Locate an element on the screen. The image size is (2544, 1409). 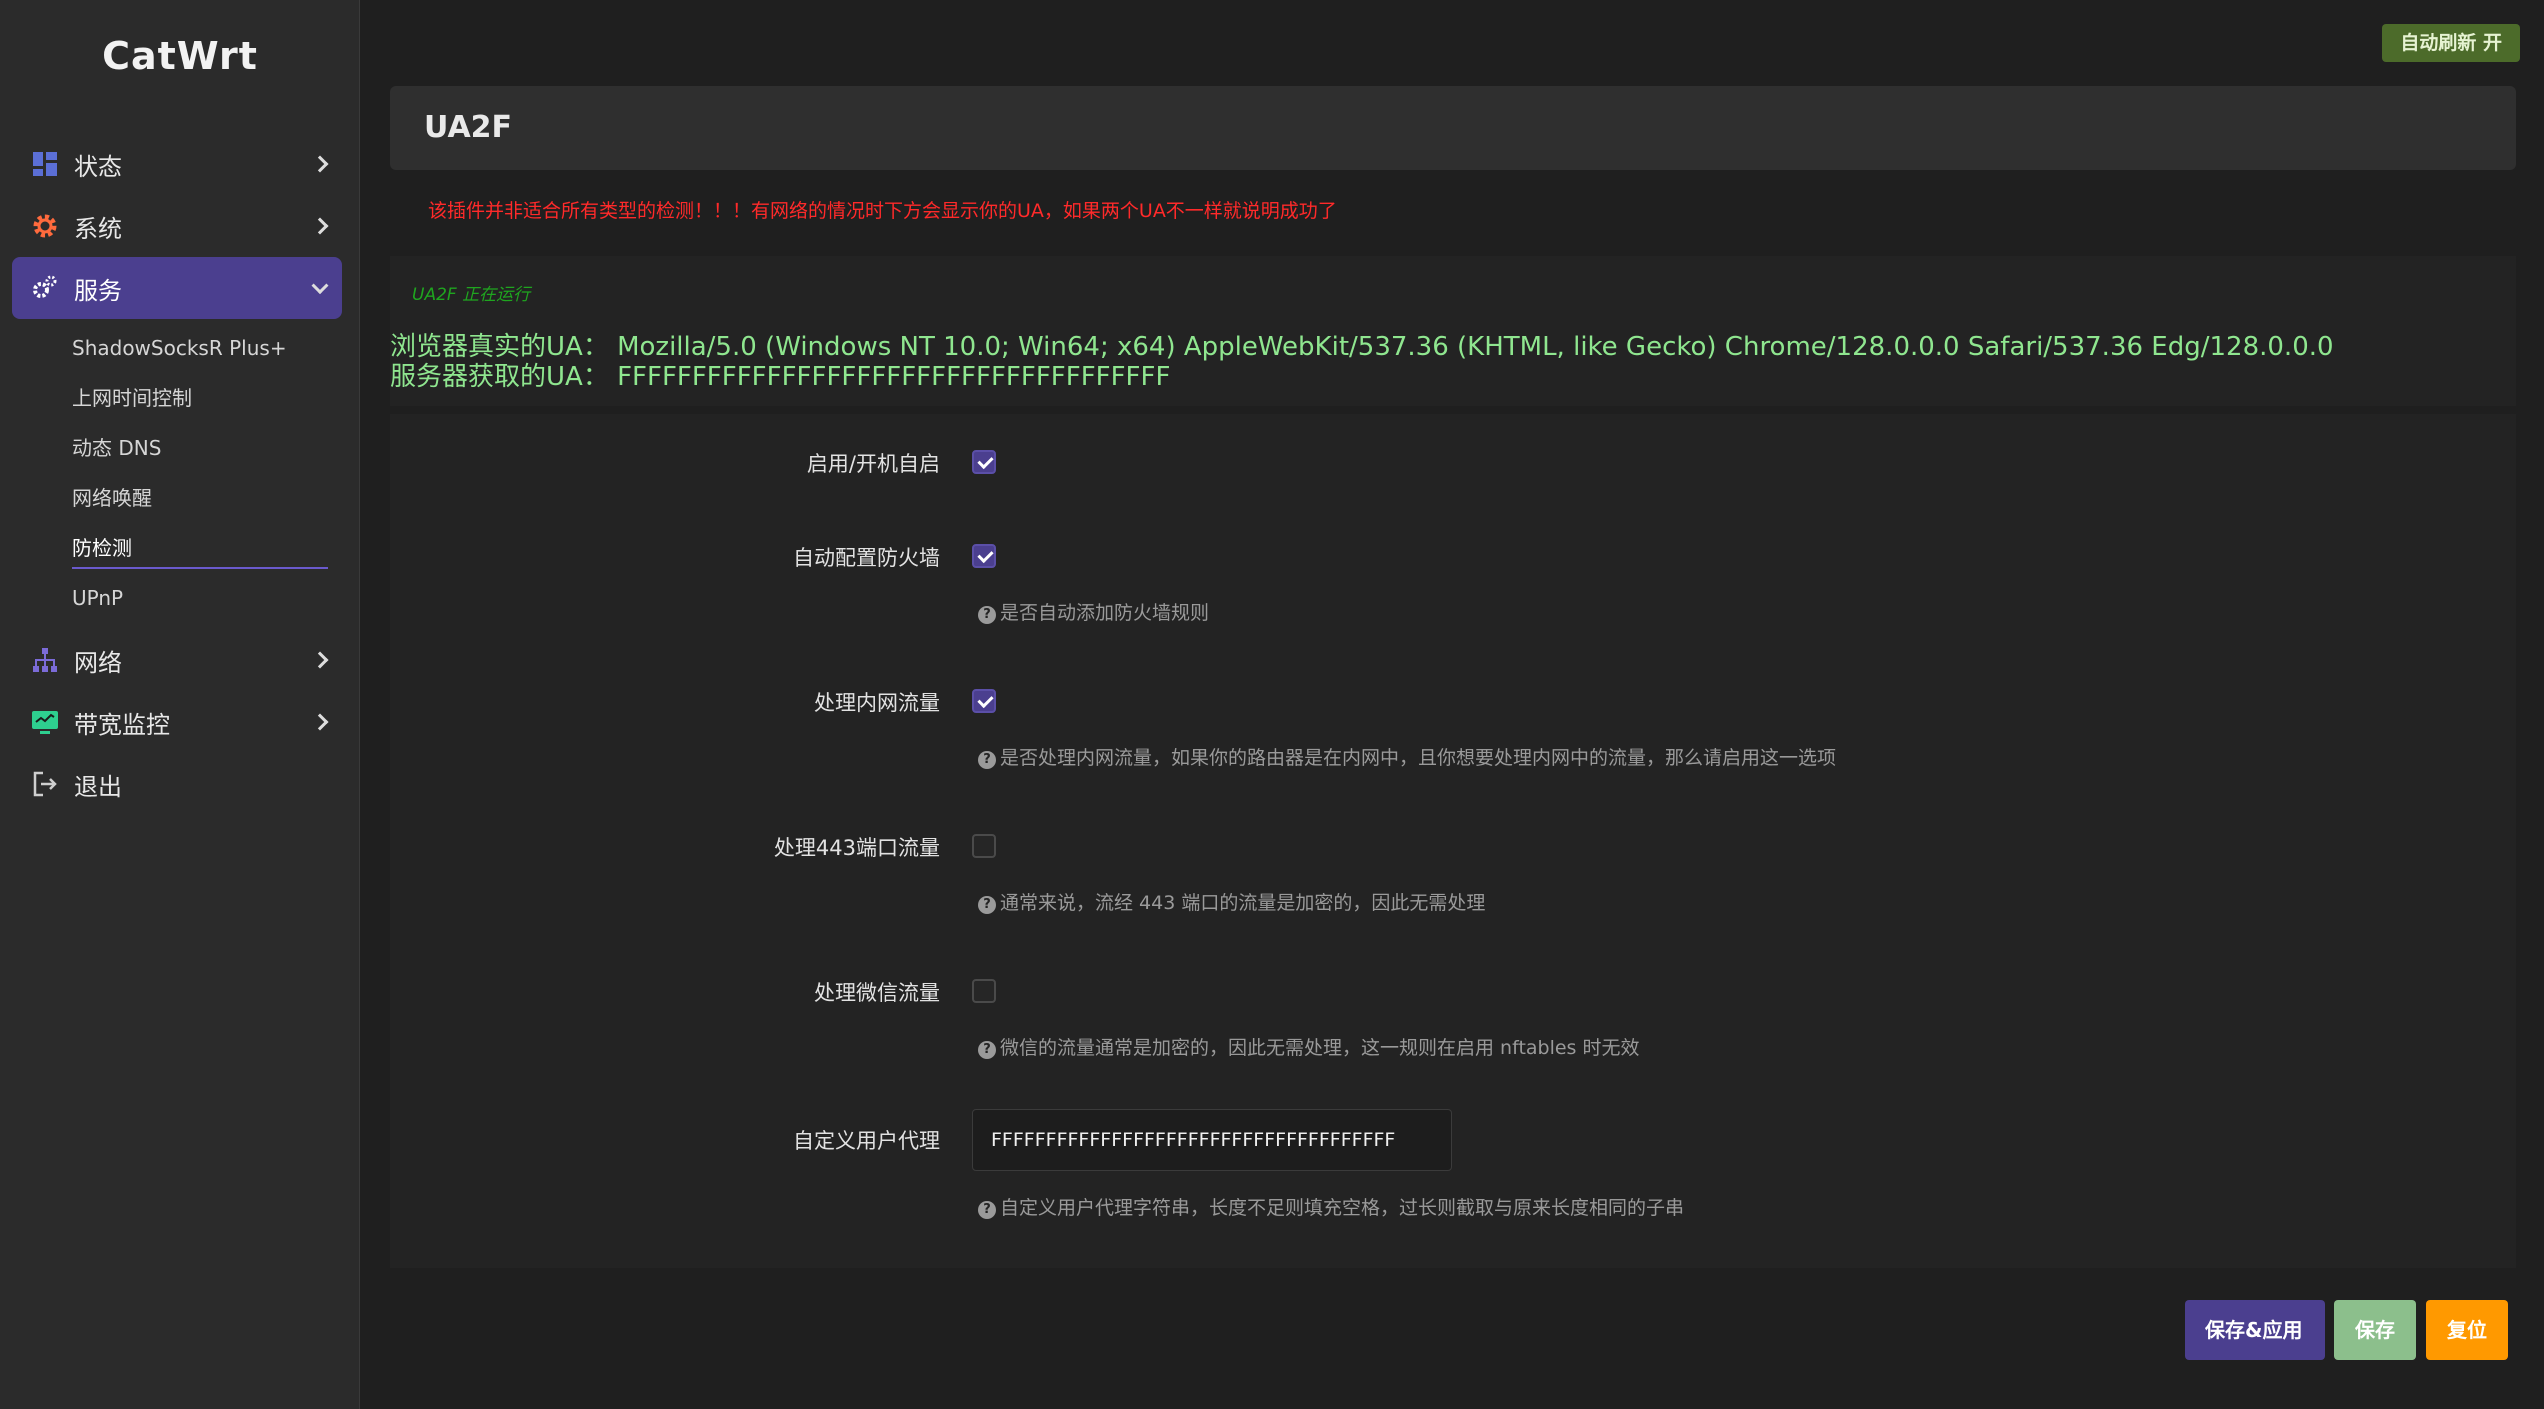
sidebar-item-system: 系统 is located at coordinates (177, 226).